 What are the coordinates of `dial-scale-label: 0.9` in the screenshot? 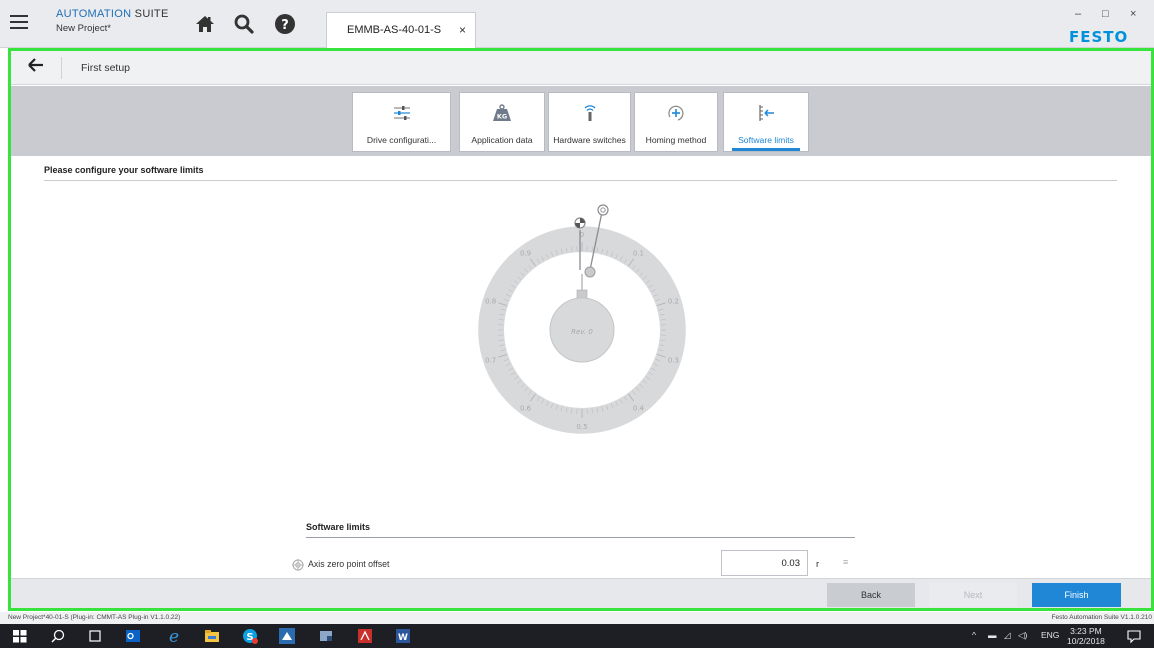 It's located at (525, 253).